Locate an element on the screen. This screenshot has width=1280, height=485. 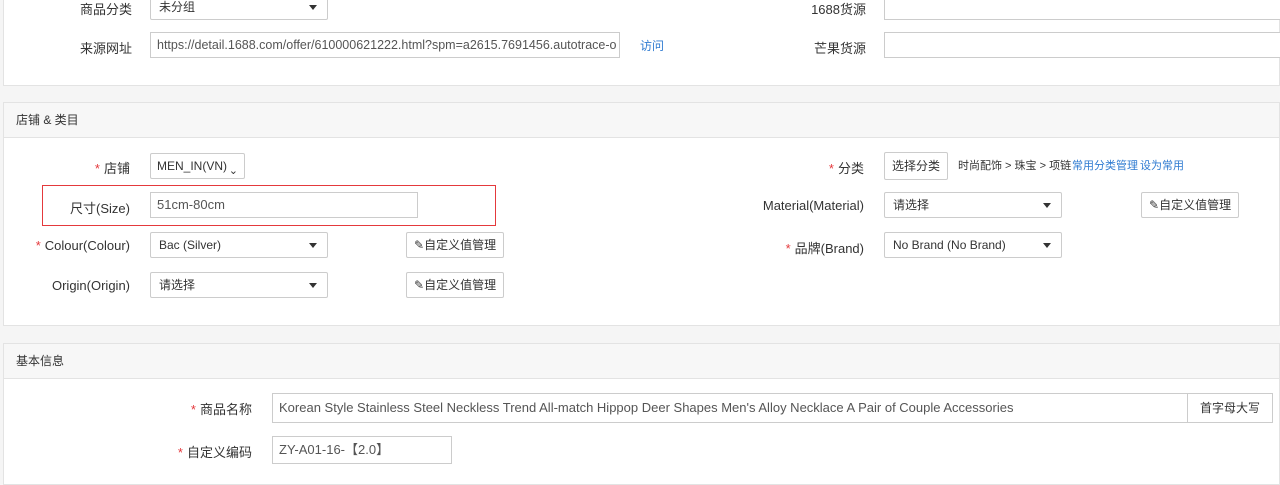
custom-code-label: * 自定义编码 is located at coordinates (214, 452).